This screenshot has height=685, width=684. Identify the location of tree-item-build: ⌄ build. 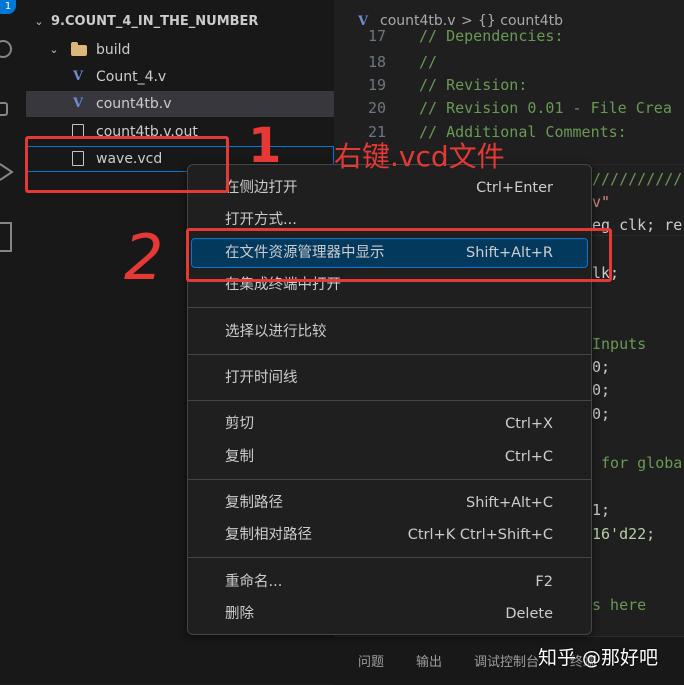
(180, 50).